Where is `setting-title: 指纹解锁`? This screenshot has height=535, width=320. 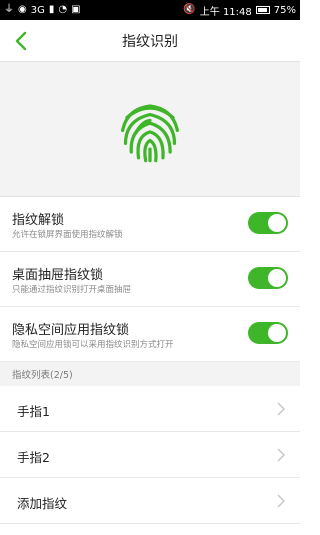 setting-title: 指纹解锁 is located at coordinates (38, 220).